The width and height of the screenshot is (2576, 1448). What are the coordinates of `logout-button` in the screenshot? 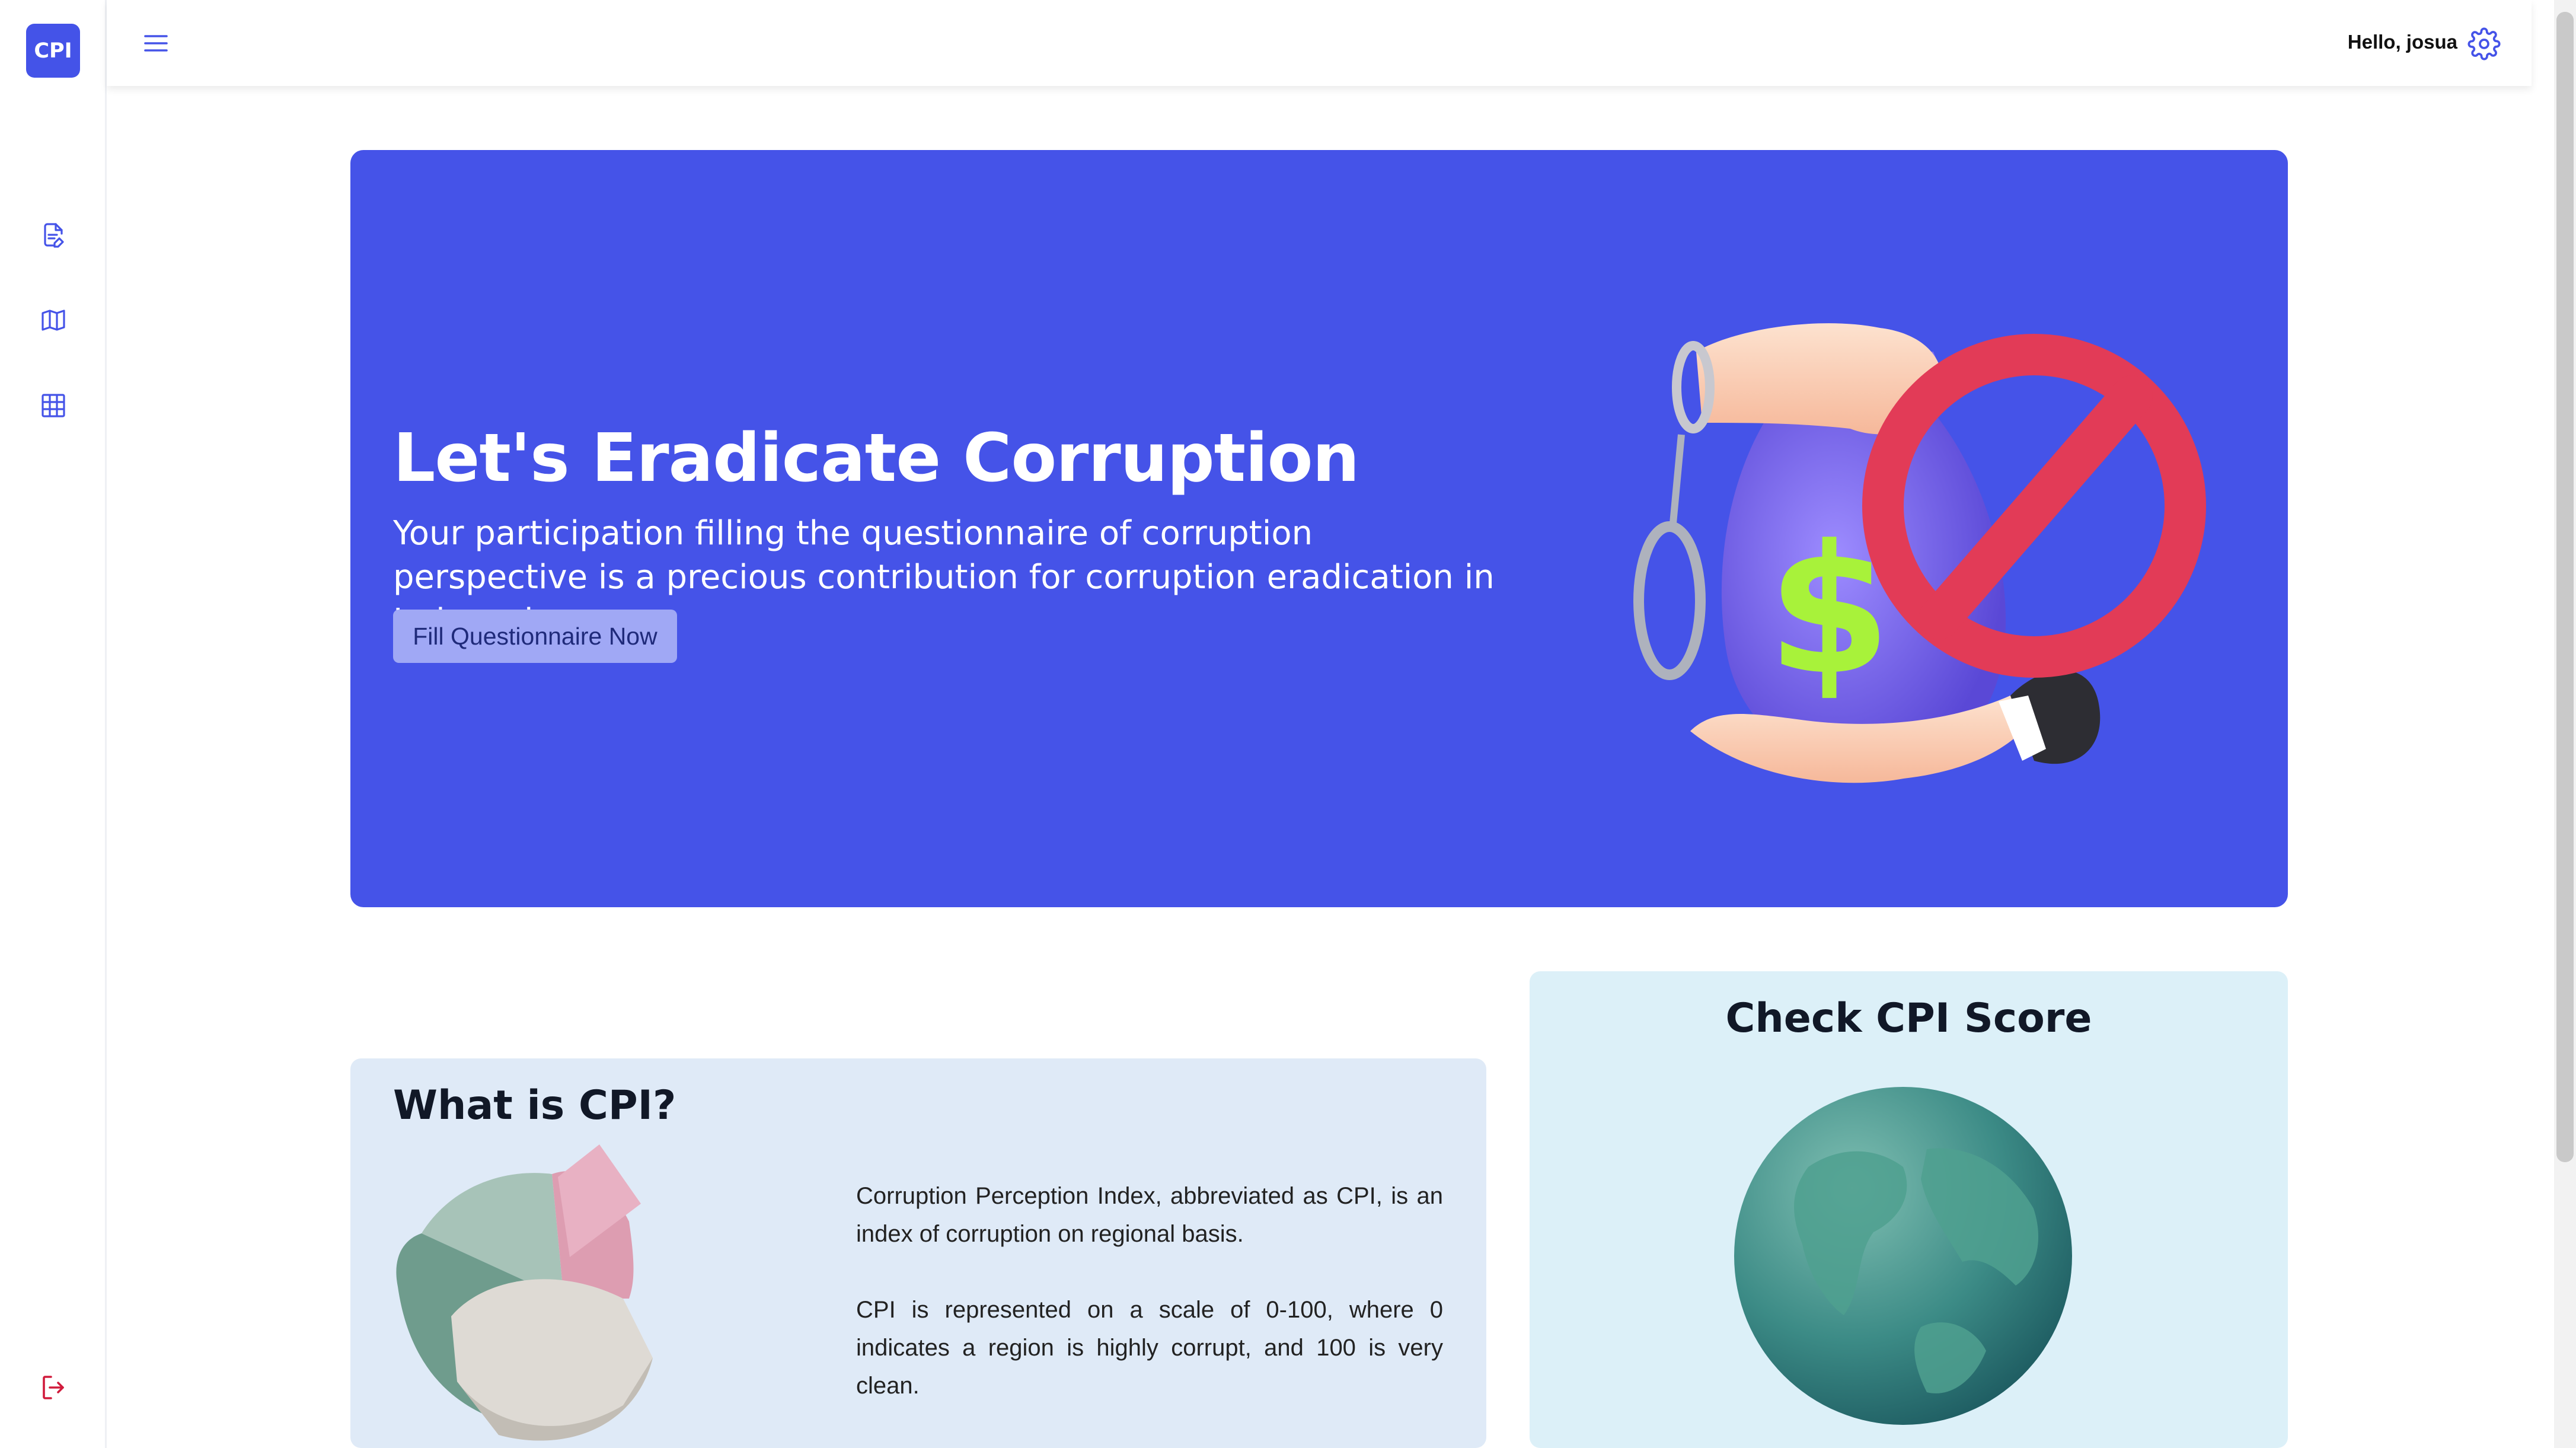 It's located at (53, 1388).